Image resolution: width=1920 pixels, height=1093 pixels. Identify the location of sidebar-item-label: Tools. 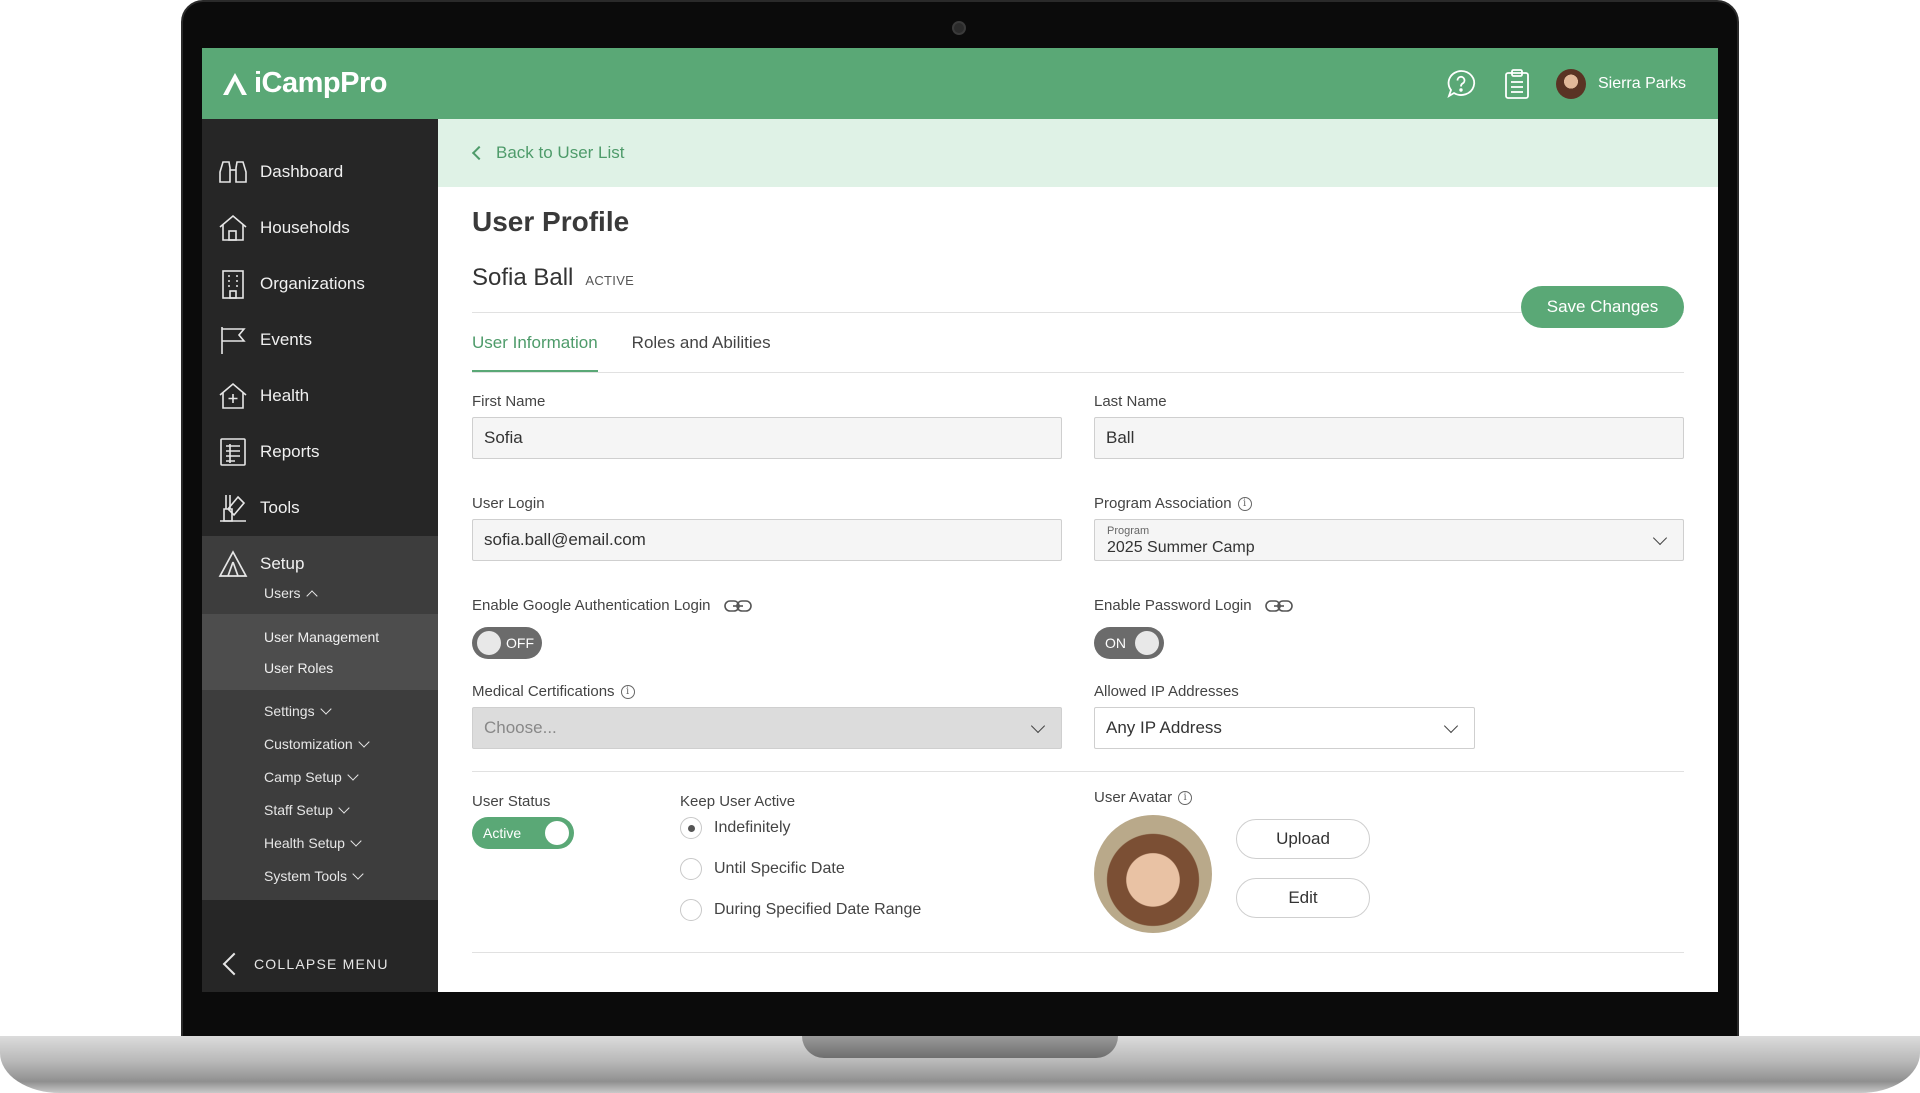
(280, 507).